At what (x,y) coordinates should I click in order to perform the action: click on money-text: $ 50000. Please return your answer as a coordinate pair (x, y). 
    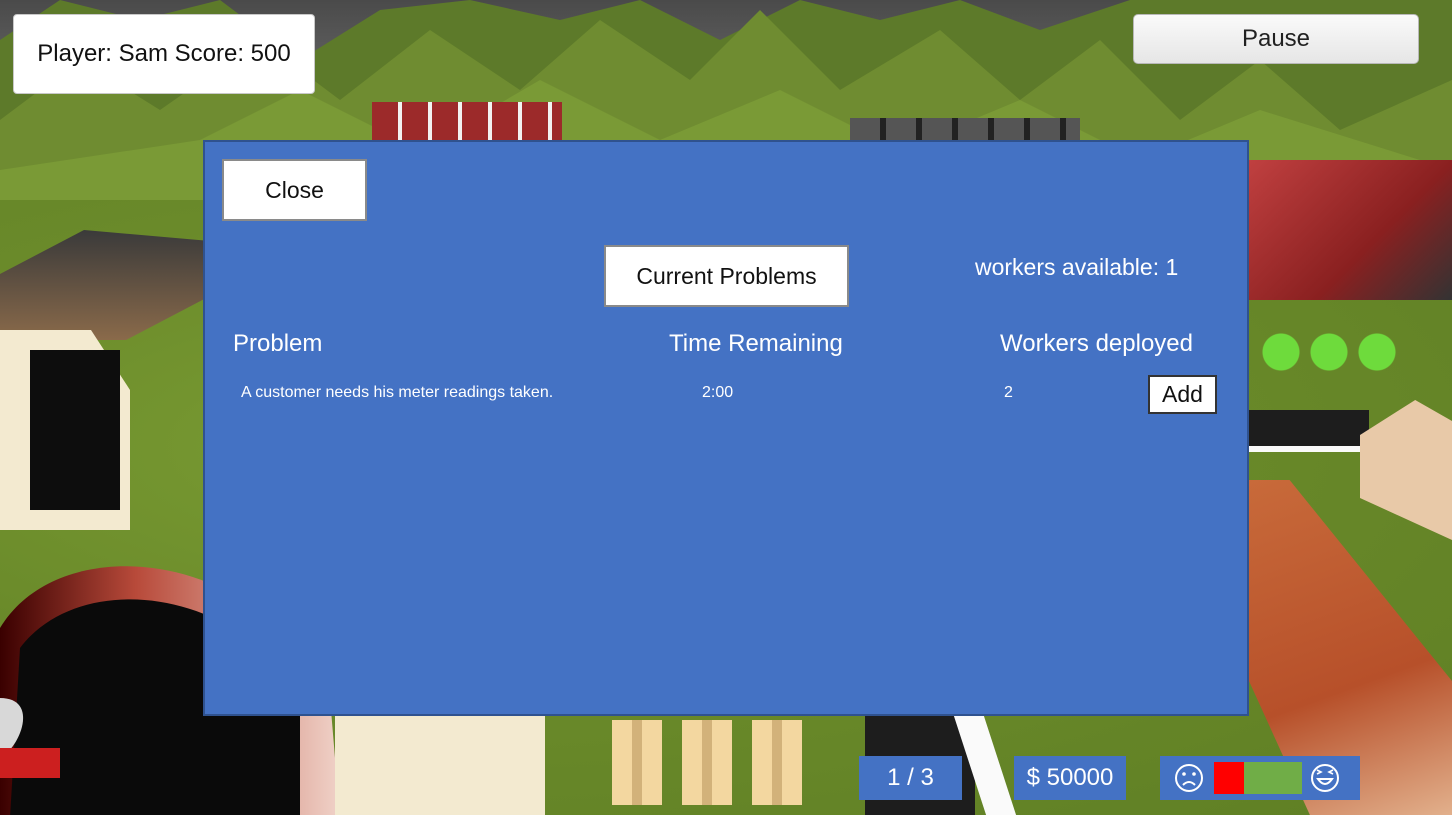
    Looking at the image, I should click on (1070, 777).